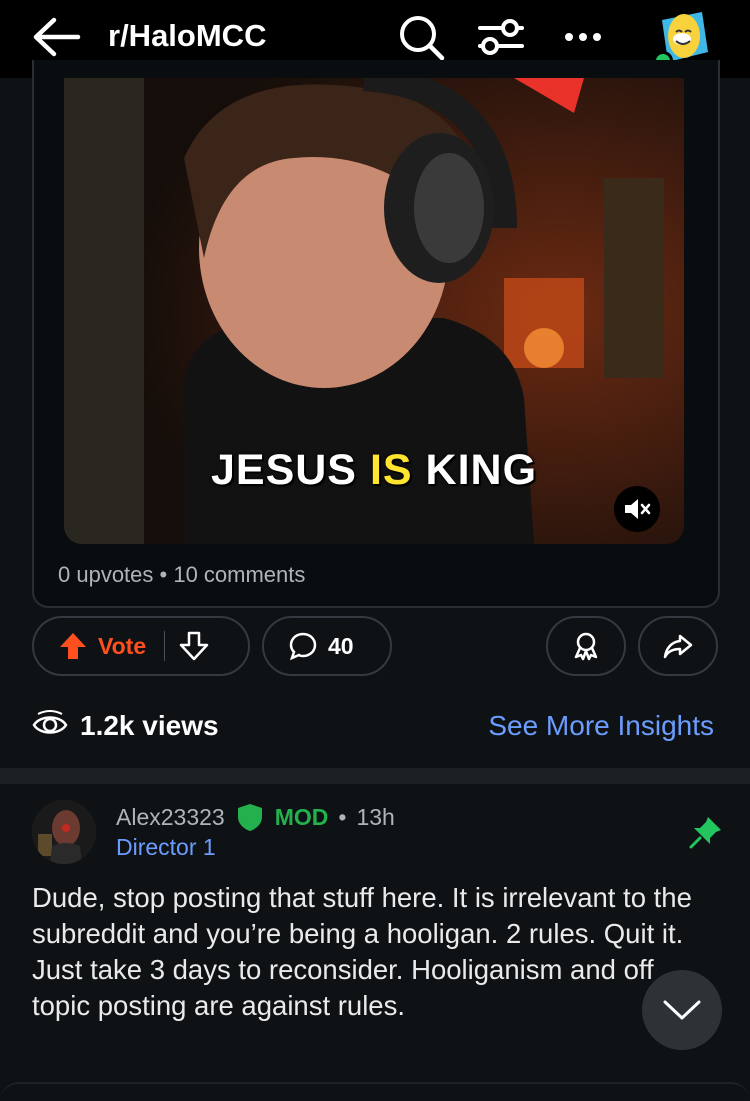  Describe the element at coordinates (165, 646) in the screenshot. I see `vote-divider` at that location.